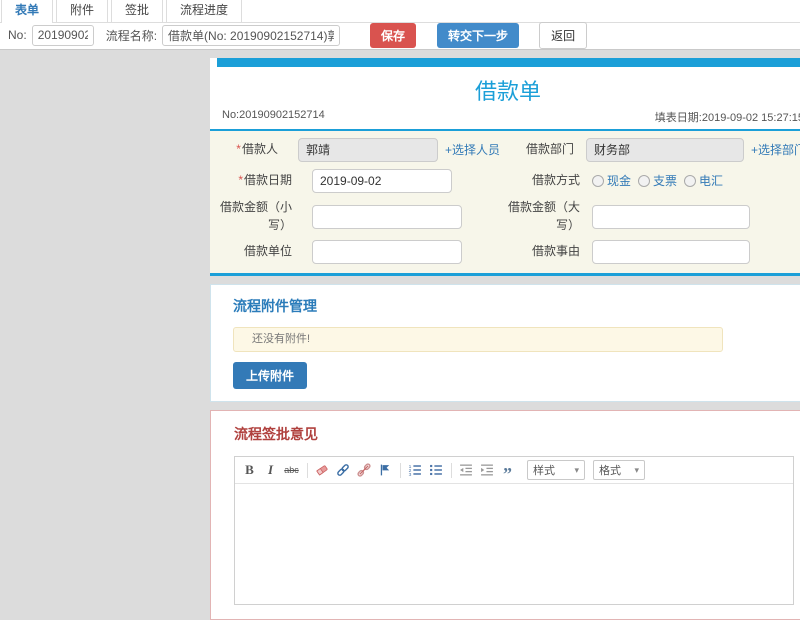 The height and width of the screenshot is (620, 800). Describe the element at coordinates (137, 11) in the screenshot. I see `tab-approval: 签批` at that location.